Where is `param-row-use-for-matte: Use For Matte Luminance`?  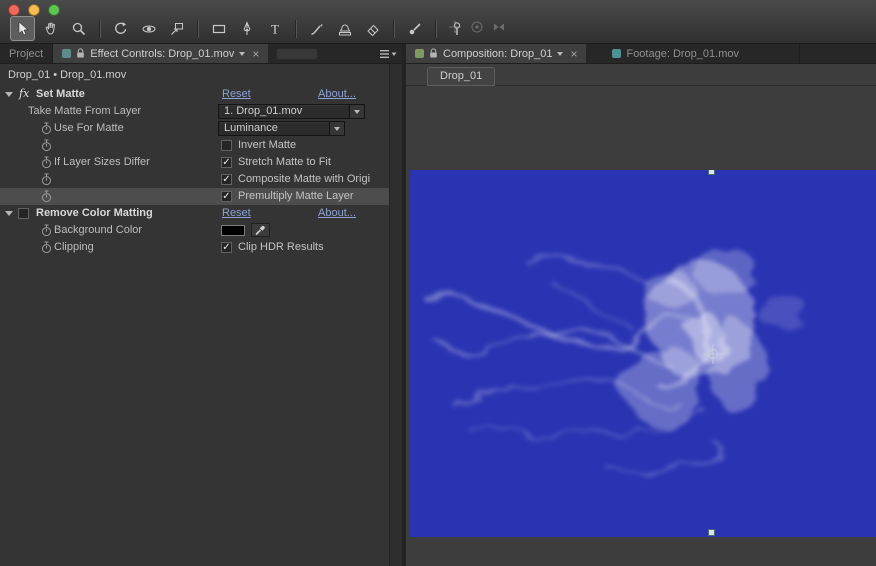
param-row-use-for-matte: Use For Matte Luminance is located at coordinates (194, 128).